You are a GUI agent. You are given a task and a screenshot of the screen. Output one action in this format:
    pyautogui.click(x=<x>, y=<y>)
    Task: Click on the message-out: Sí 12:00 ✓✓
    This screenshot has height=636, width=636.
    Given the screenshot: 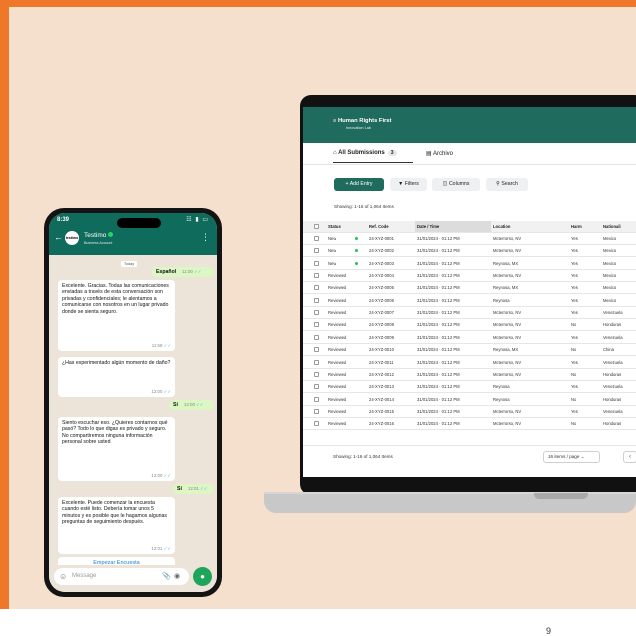 What is the action you would take?
    pyautogui.click(x=191, y=405)
    